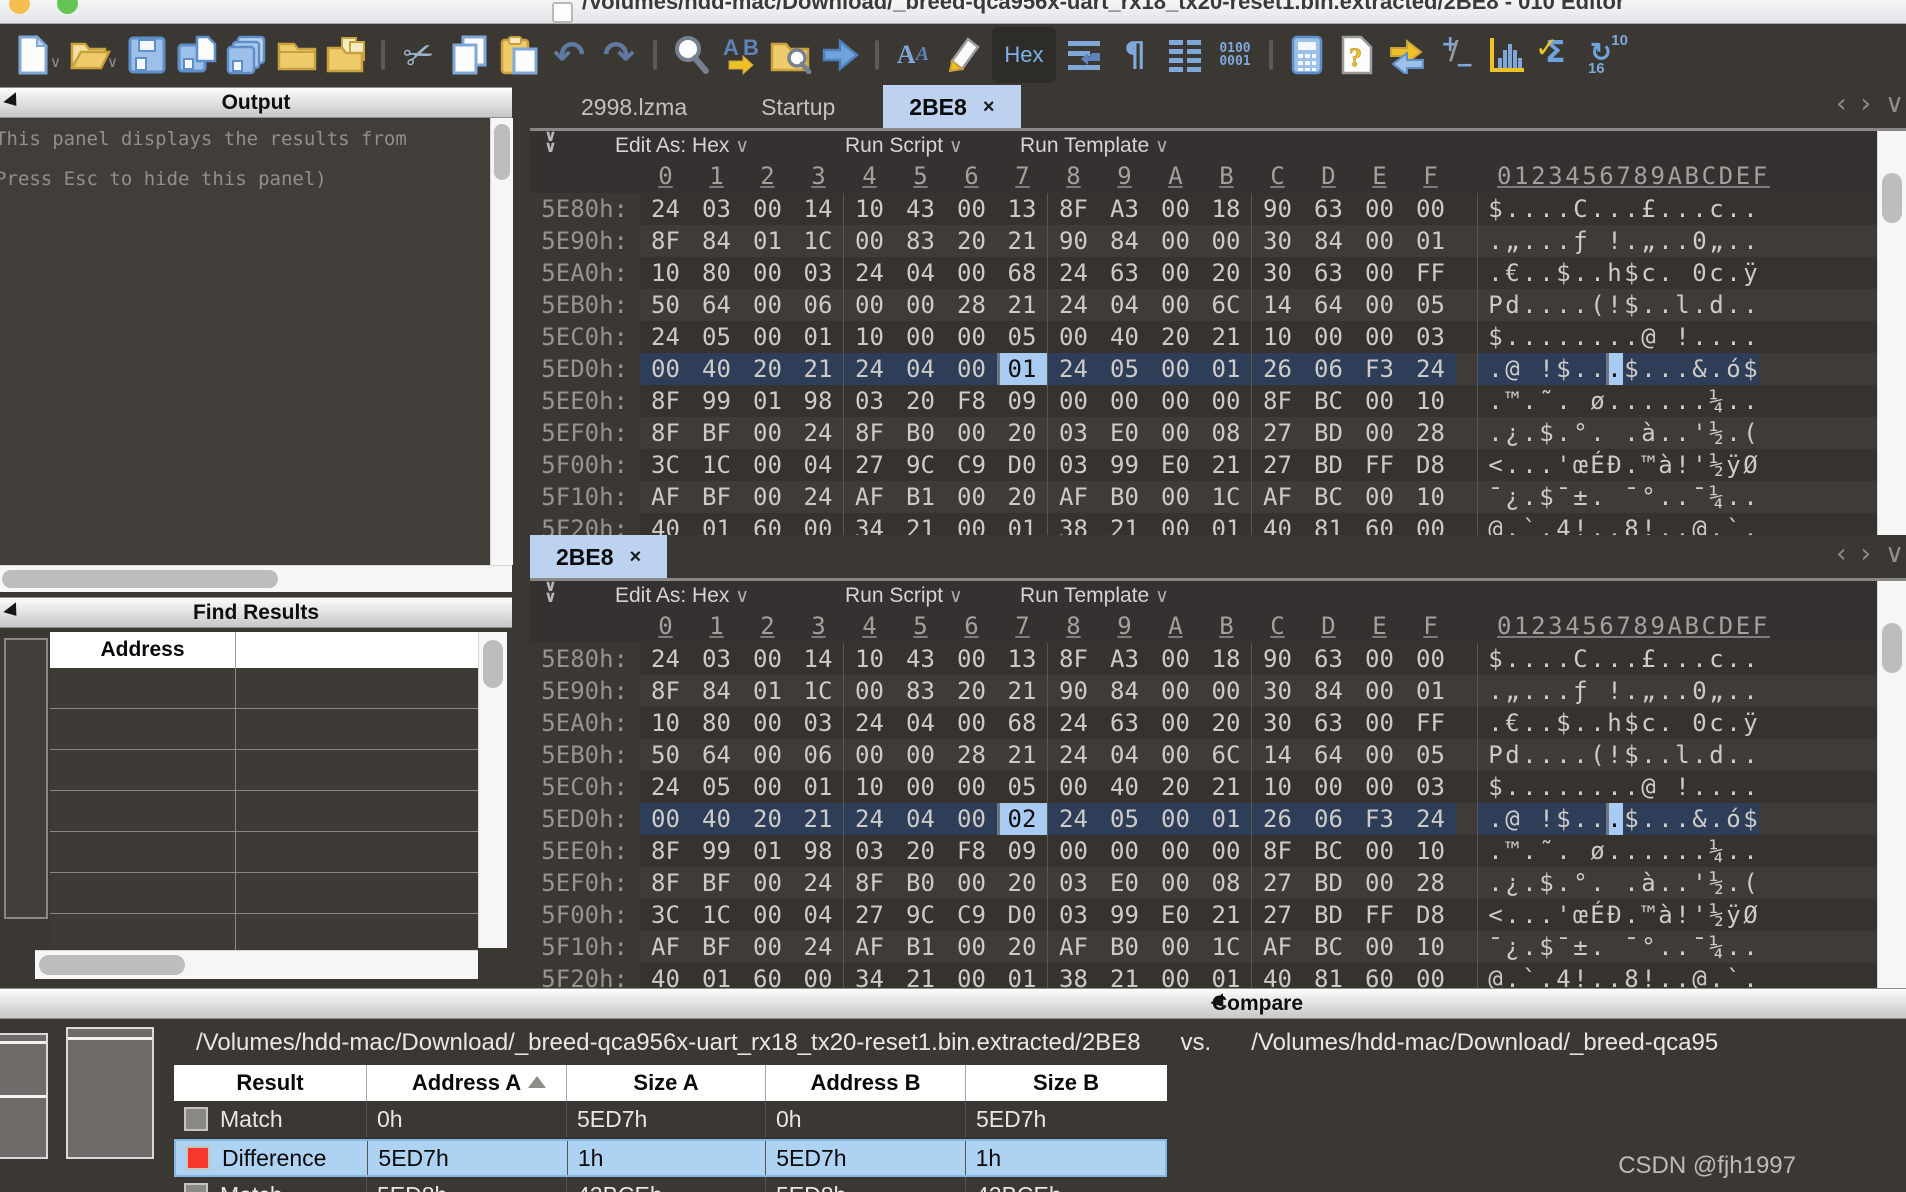 This screenshot has width=1906, height=1192. What do you see at coordinates (599, 557) in the screenshot?
I see `tab-2be8: 2BE8 ×` at bounding box center [599, 557].